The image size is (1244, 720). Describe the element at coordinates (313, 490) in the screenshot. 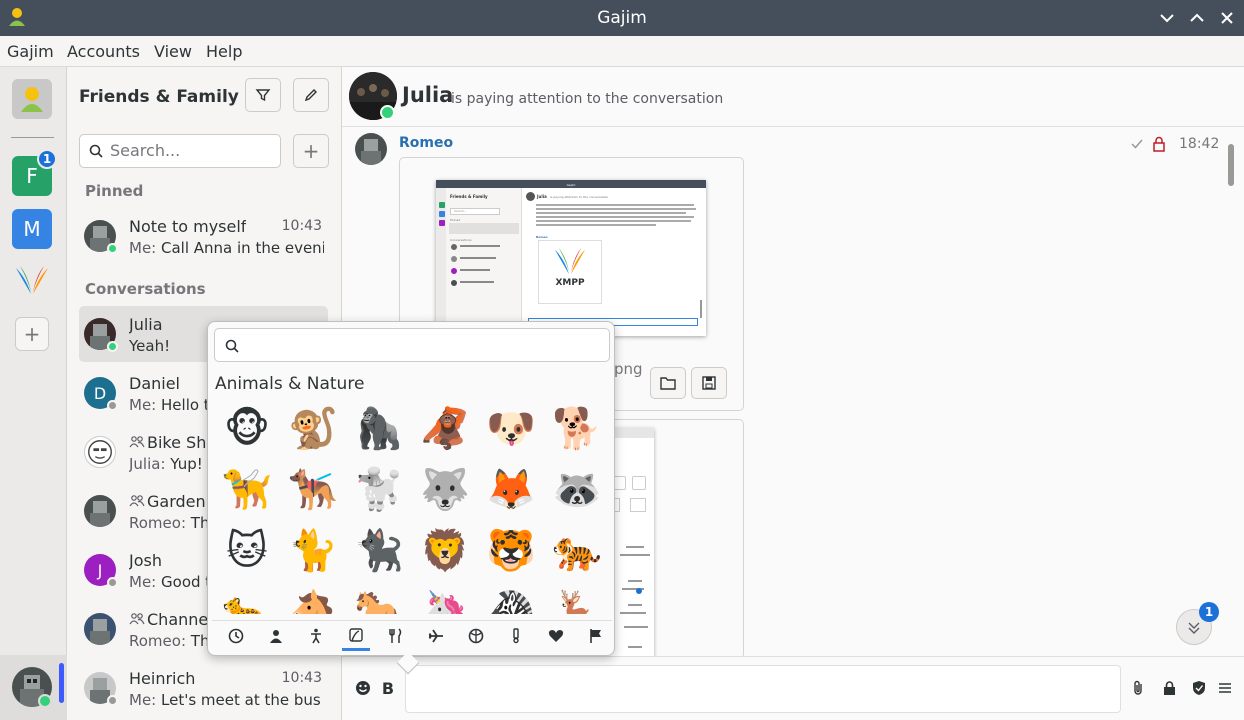

I see `emoji-item: 🐕‍🦺` at that location.